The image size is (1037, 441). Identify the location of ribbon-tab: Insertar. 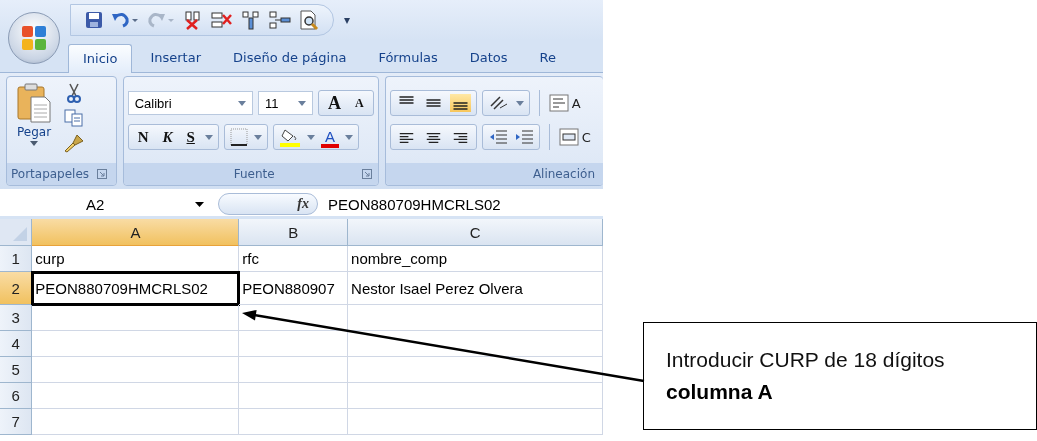
(175, 58).